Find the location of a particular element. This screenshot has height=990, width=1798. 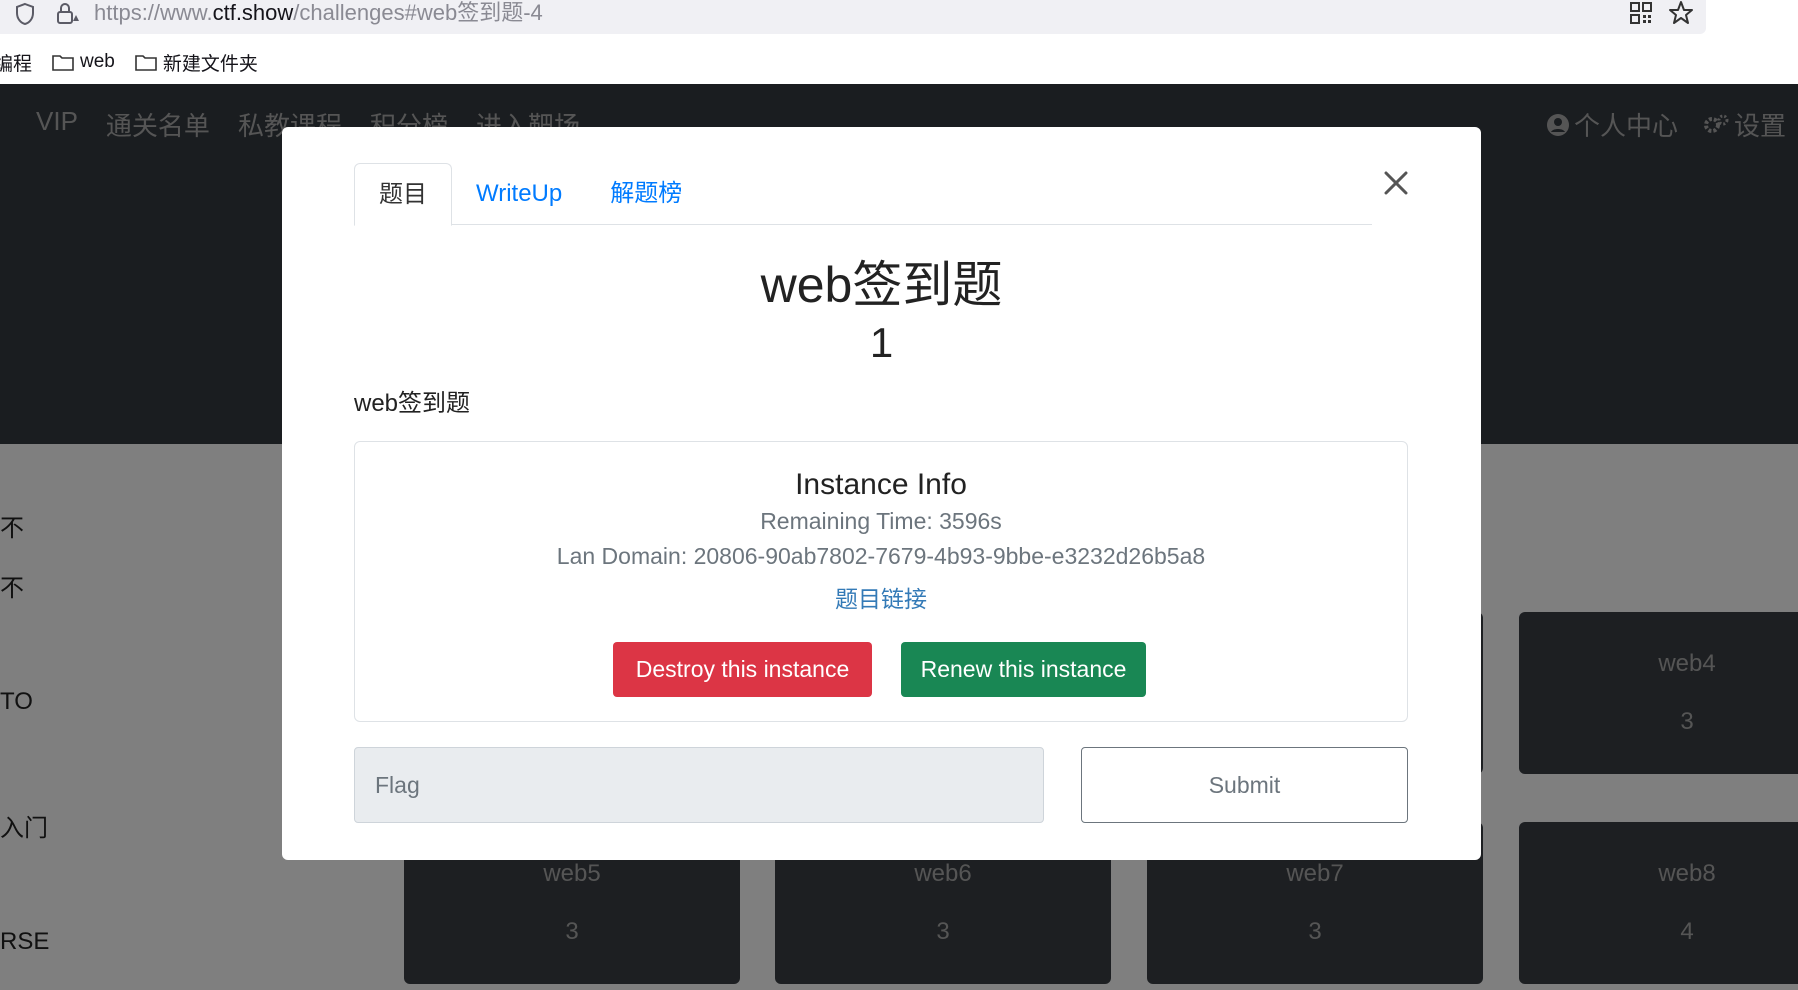

close-icon is located at coordinates (1396, 183).